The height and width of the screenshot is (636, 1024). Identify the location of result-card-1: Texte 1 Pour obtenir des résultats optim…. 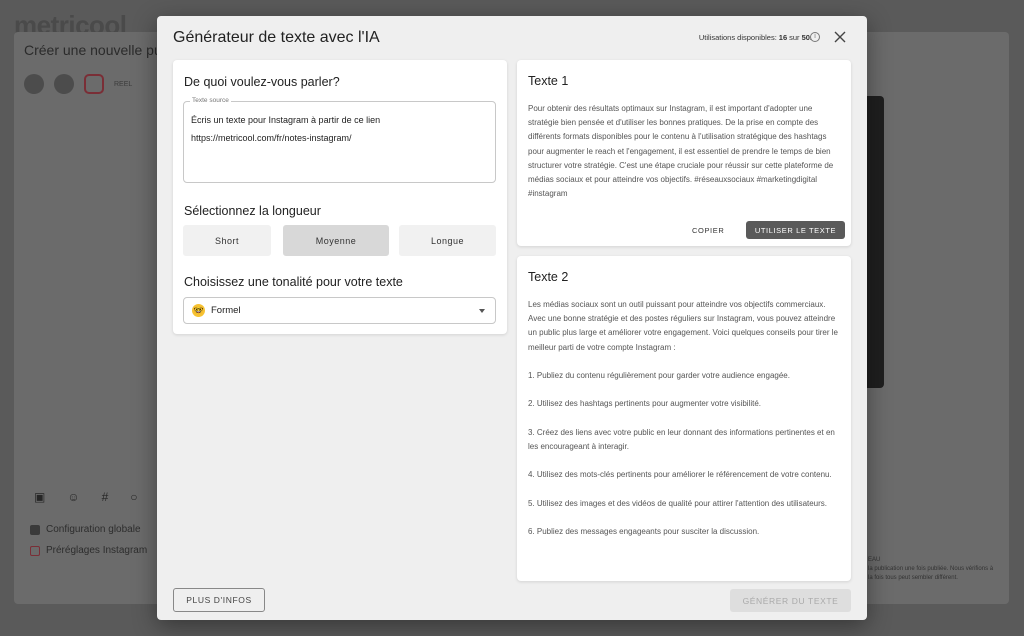
(684, 153).